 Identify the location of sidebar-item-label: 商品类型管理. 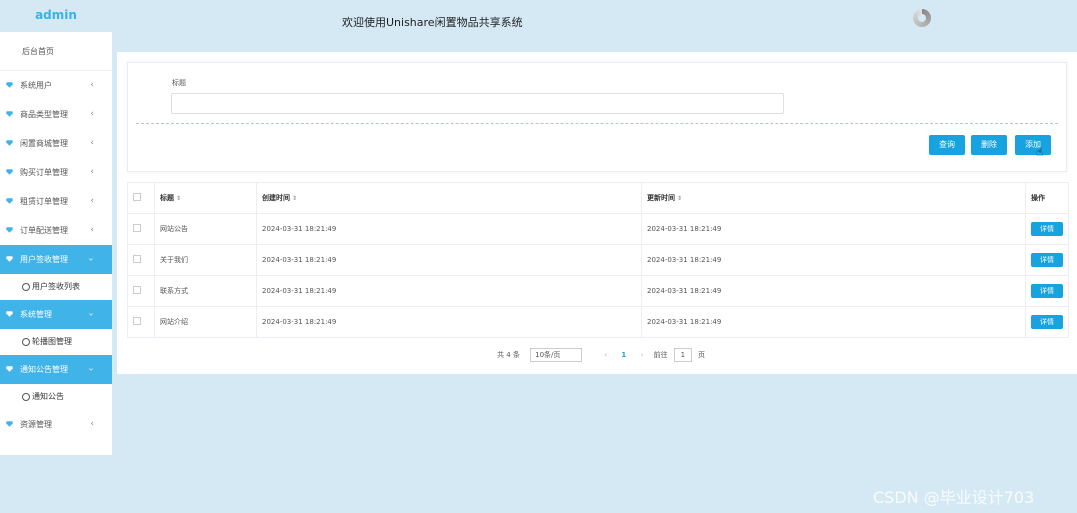
(44, 114).